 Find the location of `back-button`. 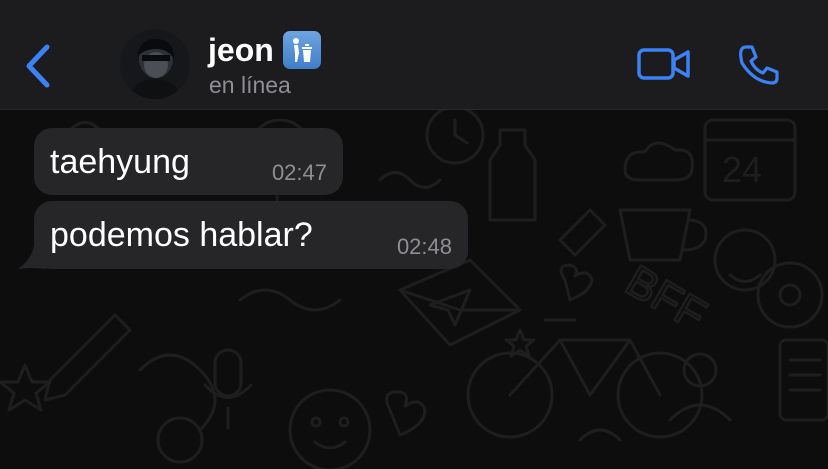

back-button is located at coordinates (38, 66).